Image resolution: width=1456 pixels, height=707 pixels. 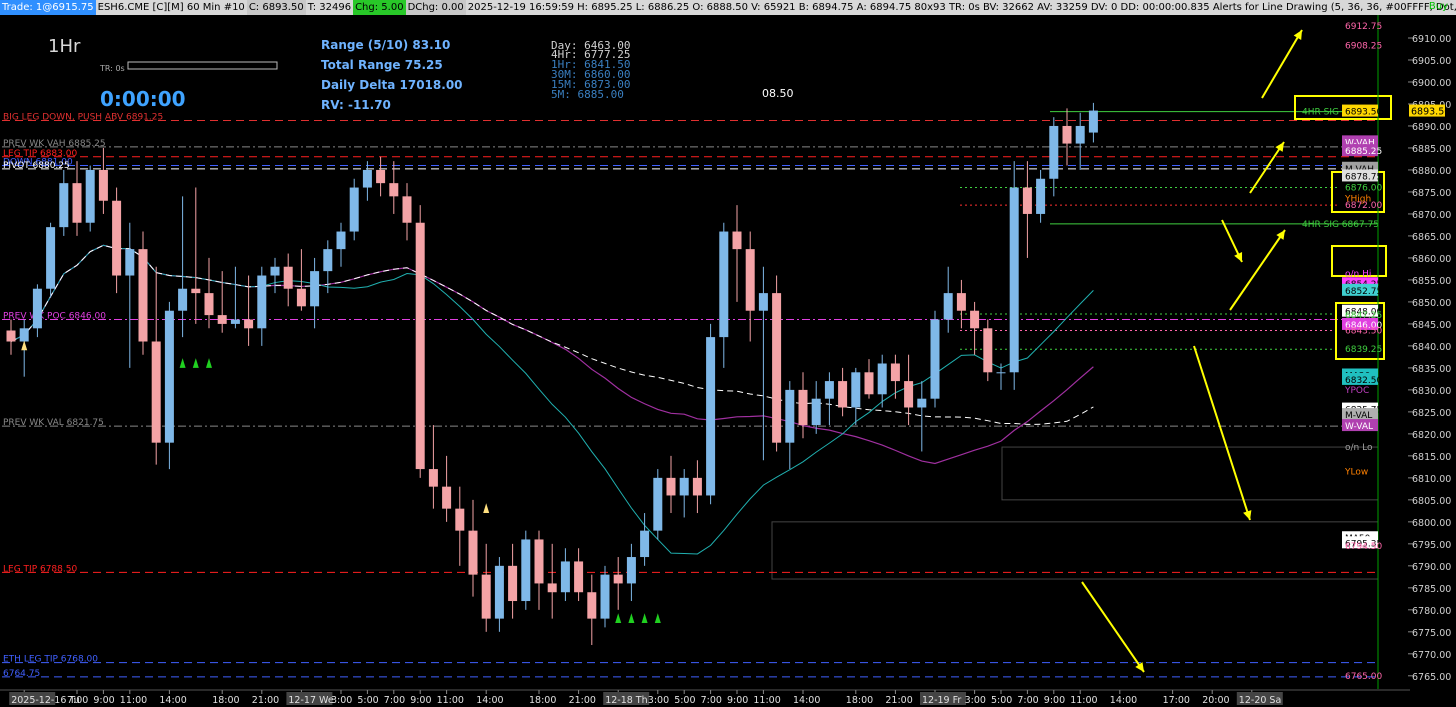 I want to click on y-tick-label: 6850.00, so click(x=1431, y=303).